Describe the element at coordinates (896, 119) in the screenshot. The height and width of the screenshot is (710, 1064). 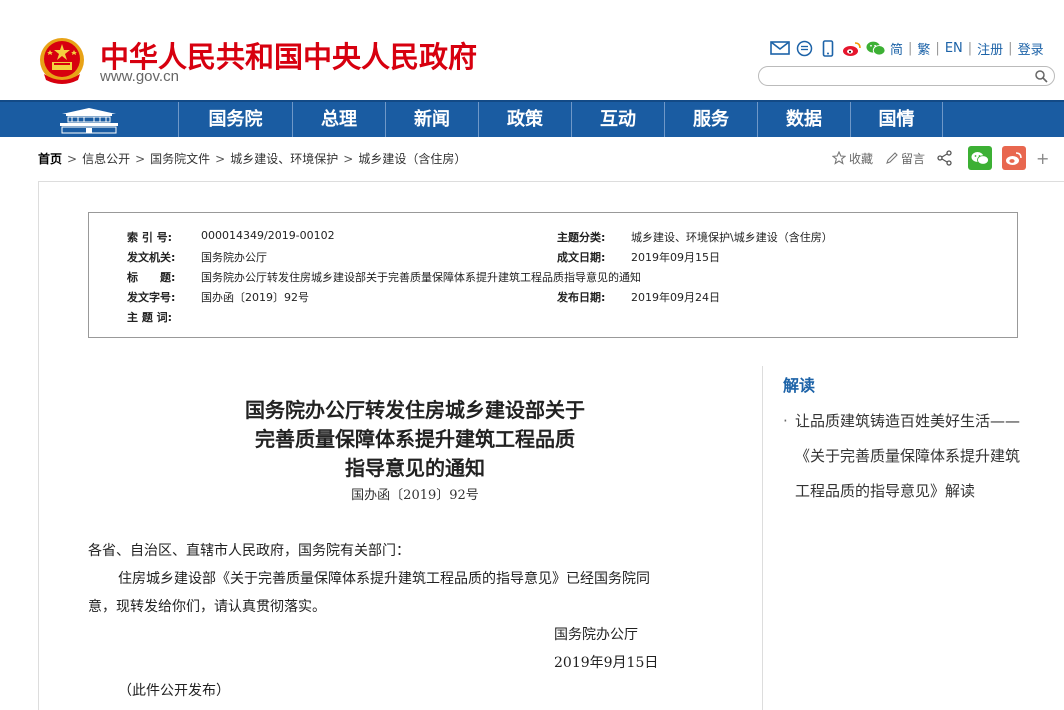
I see `nav-item-national-info: 国情` at that location.